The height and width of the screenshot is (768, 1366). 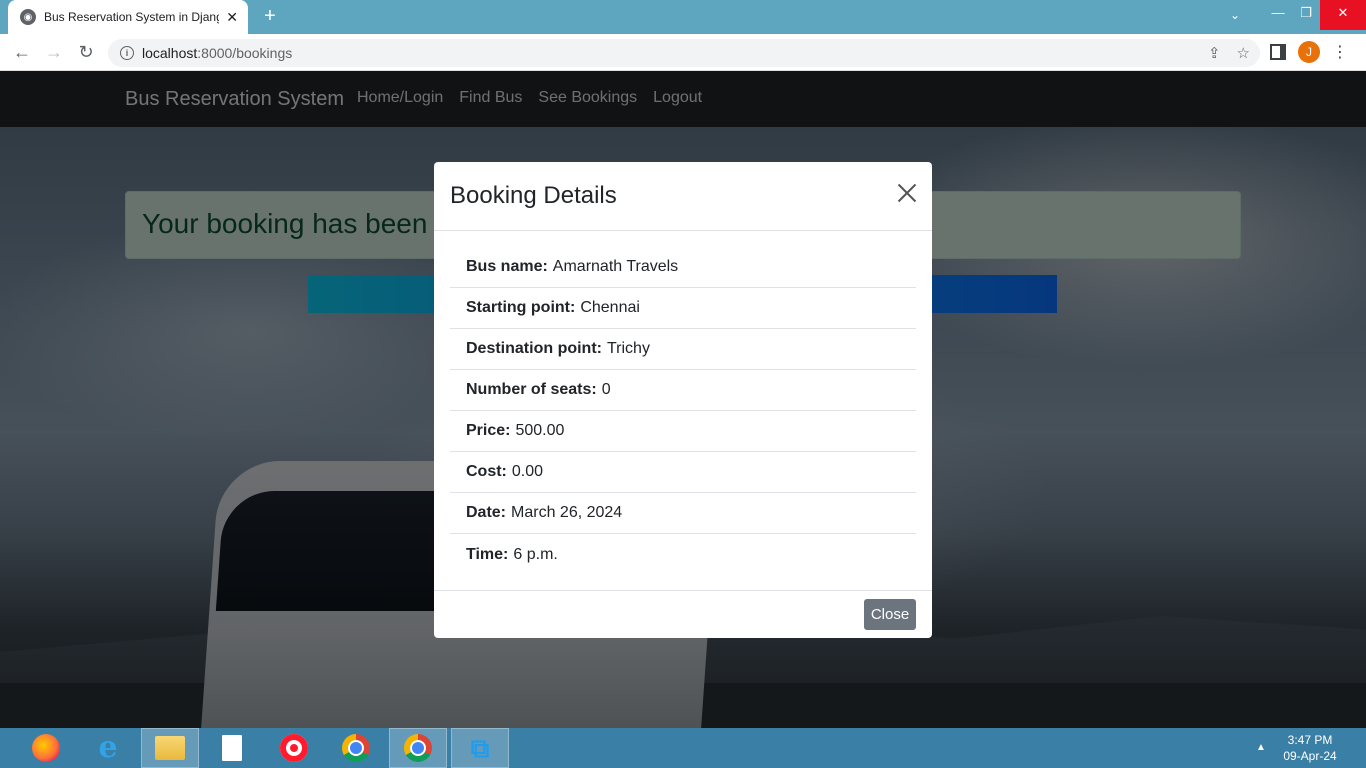 I want to click on taskbar-internet-explorer: e, so click(x=108, y=748).